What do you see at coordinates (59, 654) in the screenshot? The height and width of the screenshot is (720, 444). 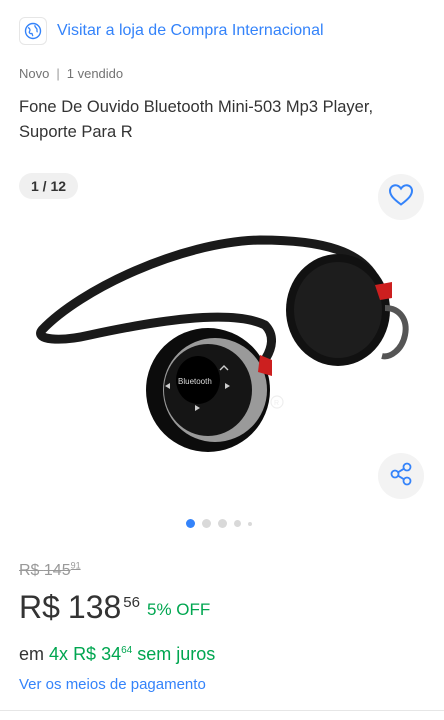 I see `installments-count: 4x` at bounding box center [59, 654].